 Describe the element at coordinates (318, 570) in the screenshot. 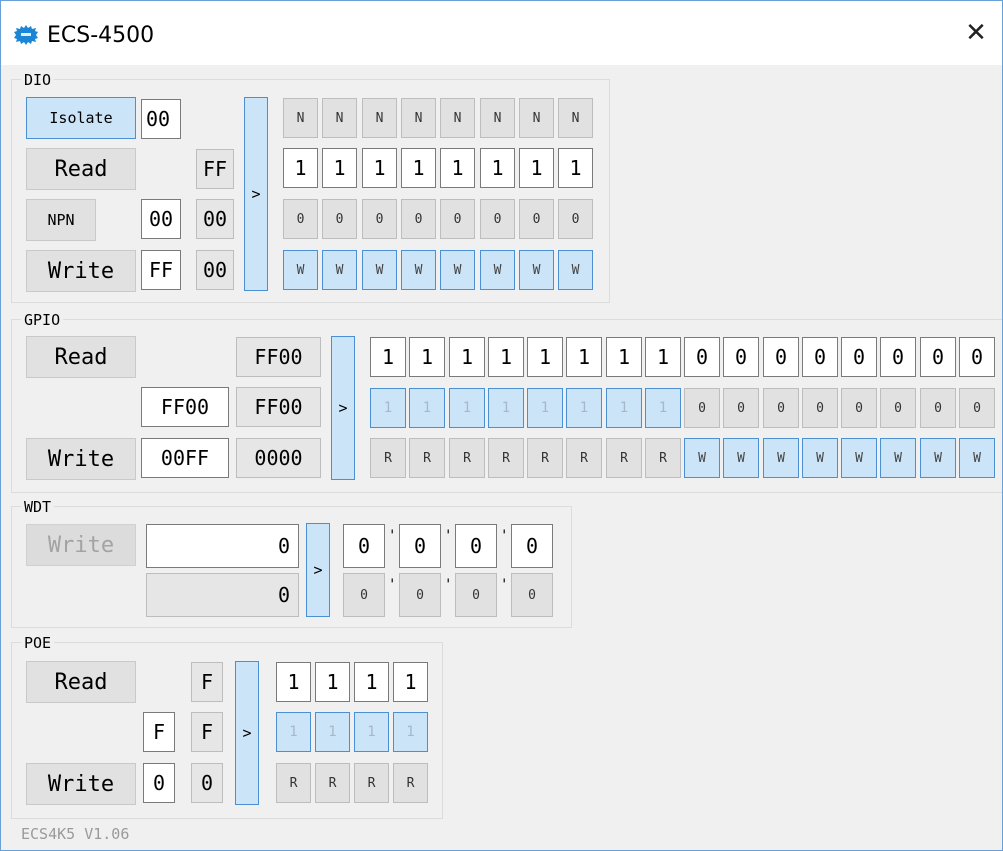

I see `wdt-transfer-button: >` at that location.